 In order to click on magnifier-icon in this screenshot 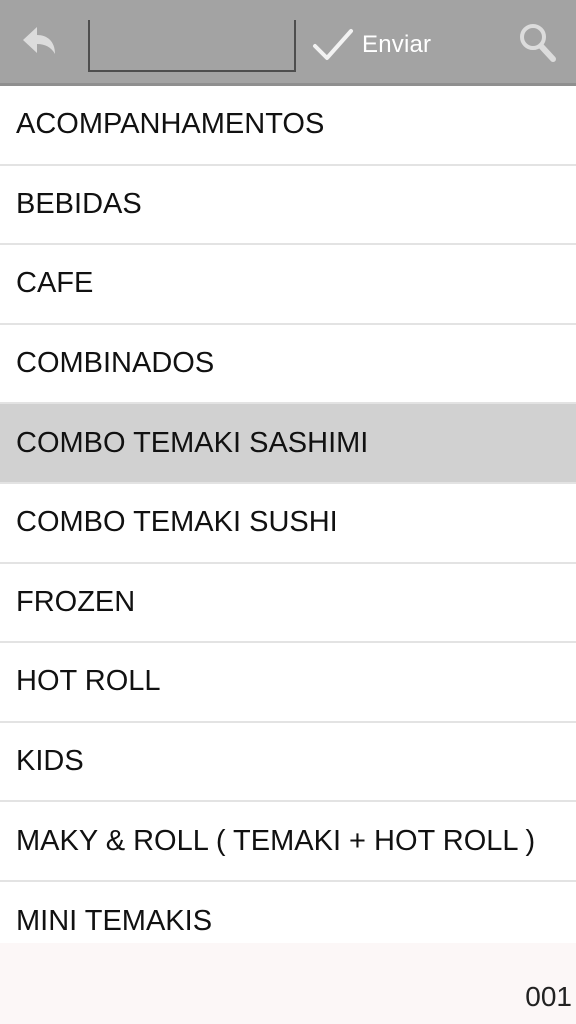, I will do `click(538, 43)`.